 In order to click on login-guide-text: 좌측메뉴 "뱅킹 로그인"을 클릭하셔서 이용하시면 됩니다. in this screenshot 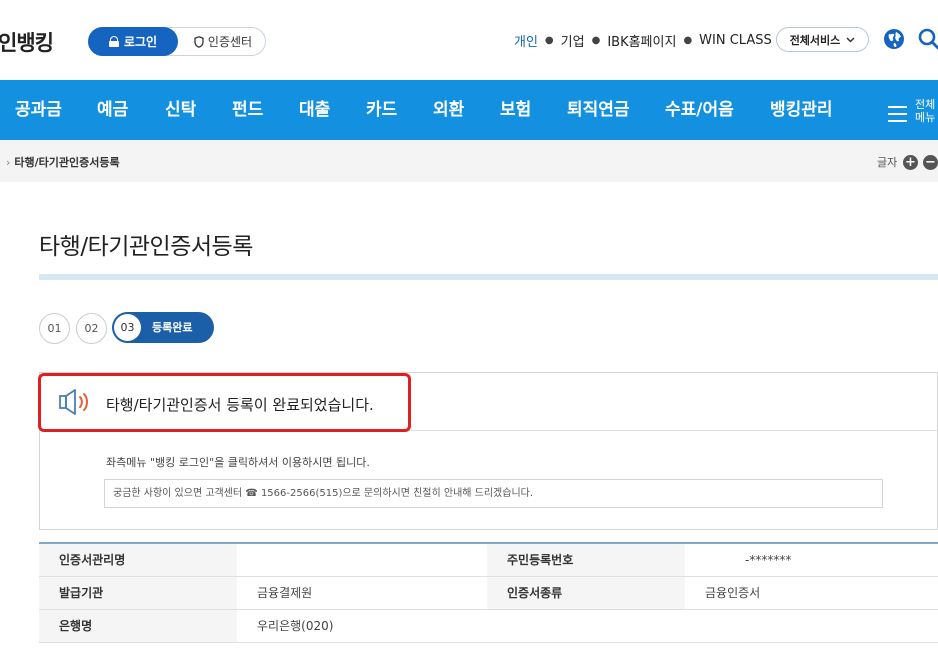, I will do `click(238, 462)`.